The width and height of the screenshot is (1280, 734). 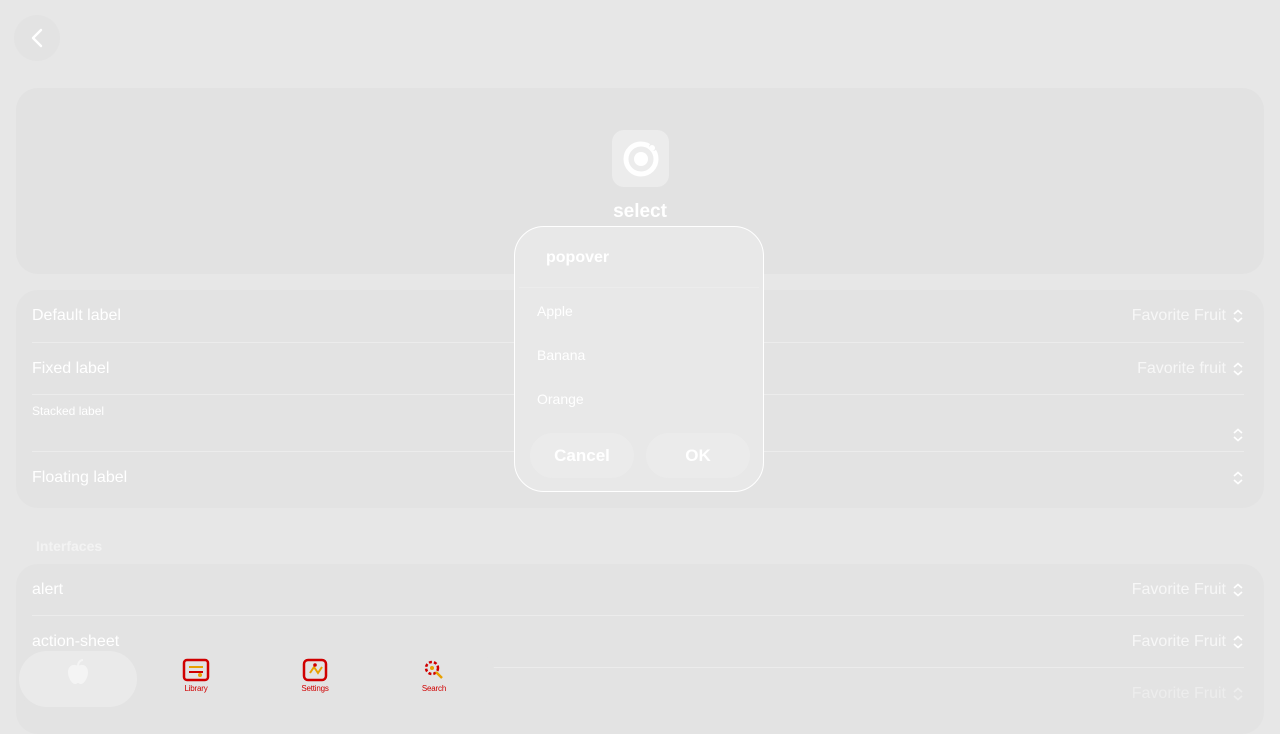 I want to click on ionic-logo-icon, so click(x=640, y=158).